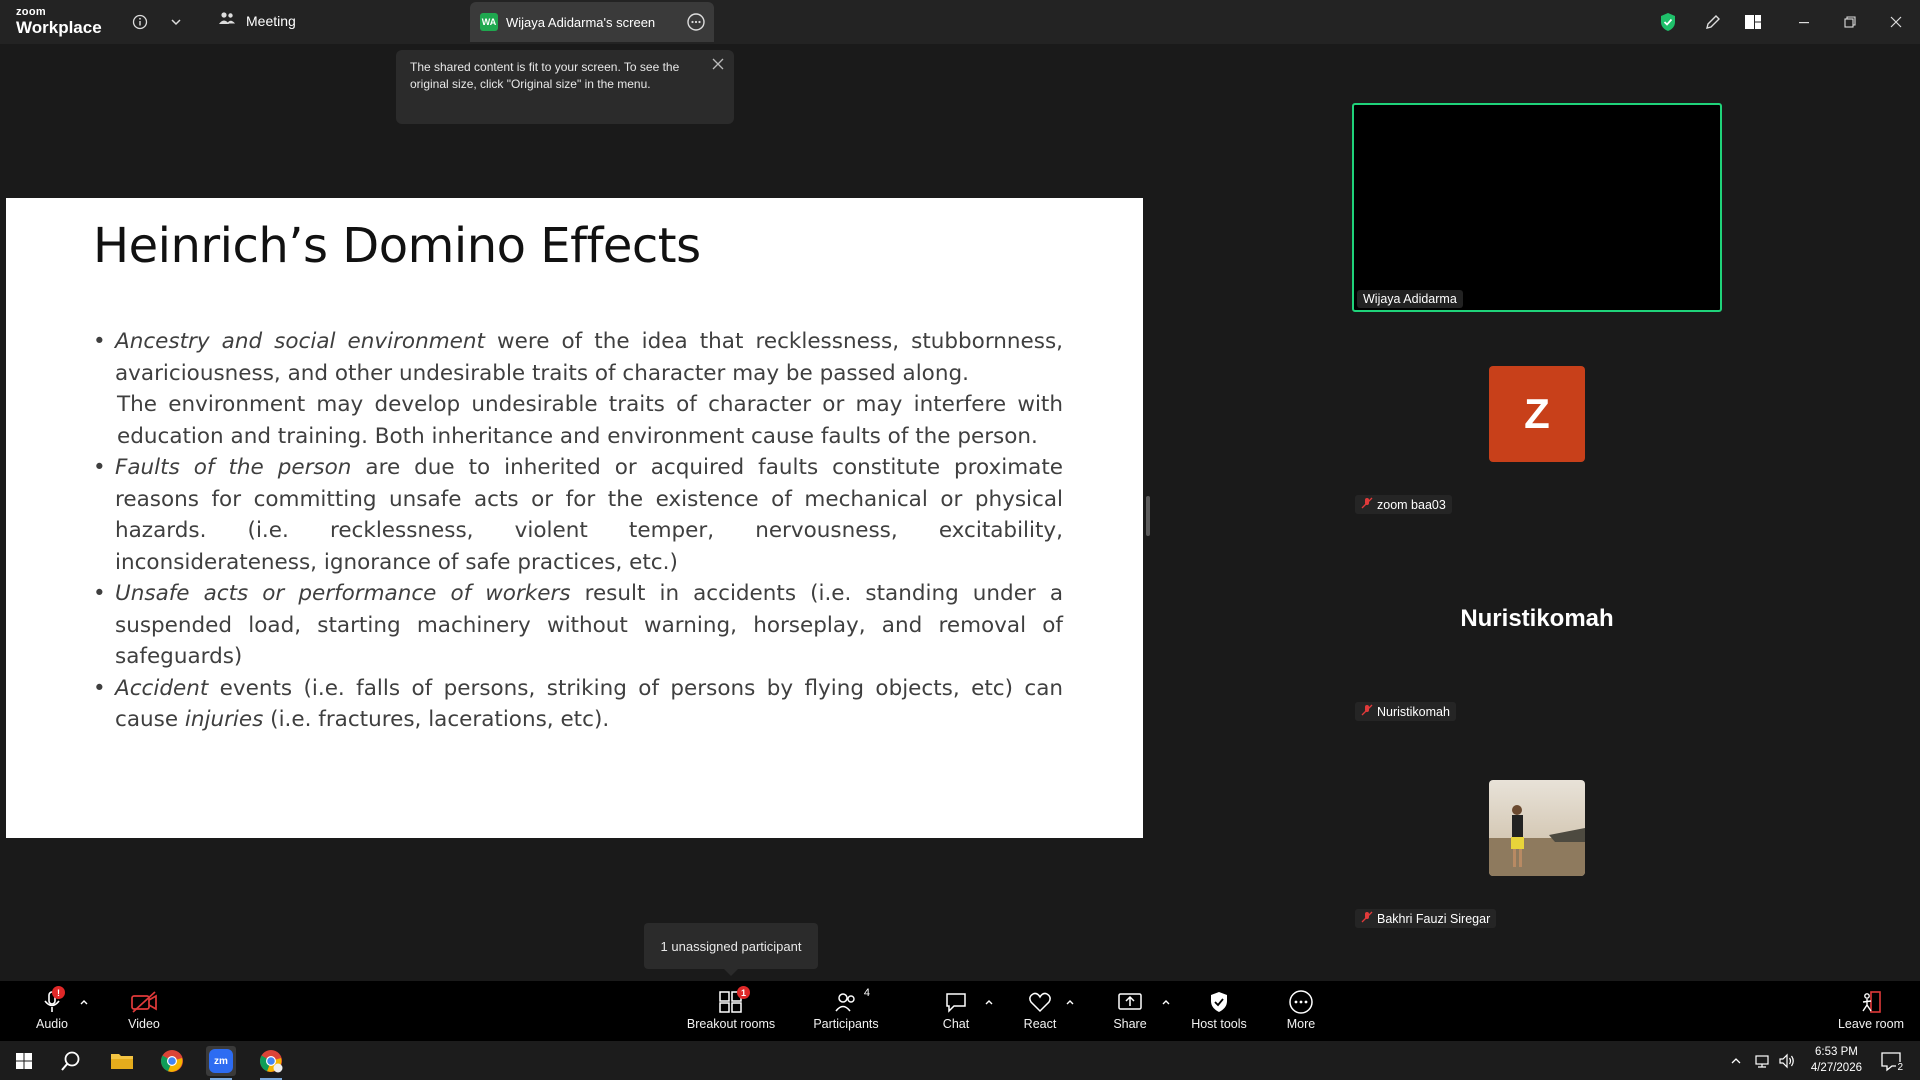 The height and width of the screenshot is (1080, 1920). I want to click on leave-room-icon, so click(1871, 1002).